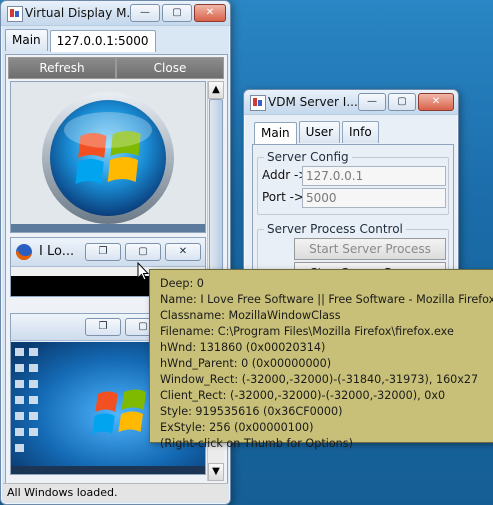  I want to click on scroll-down-button: ▼, so click(216, 472).